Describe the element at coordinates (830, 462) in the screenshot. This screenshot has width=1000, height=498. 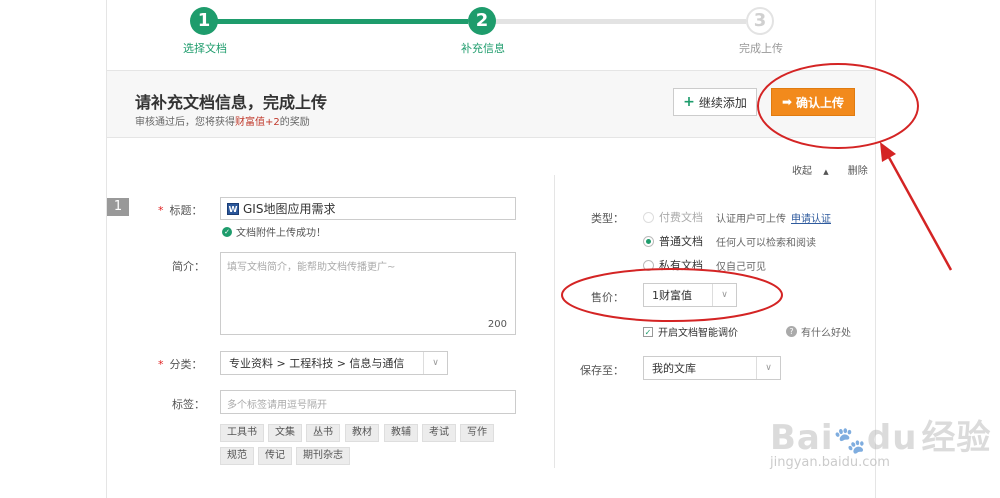
I see `watermark-url: jingyan.baidu.com` at that location.